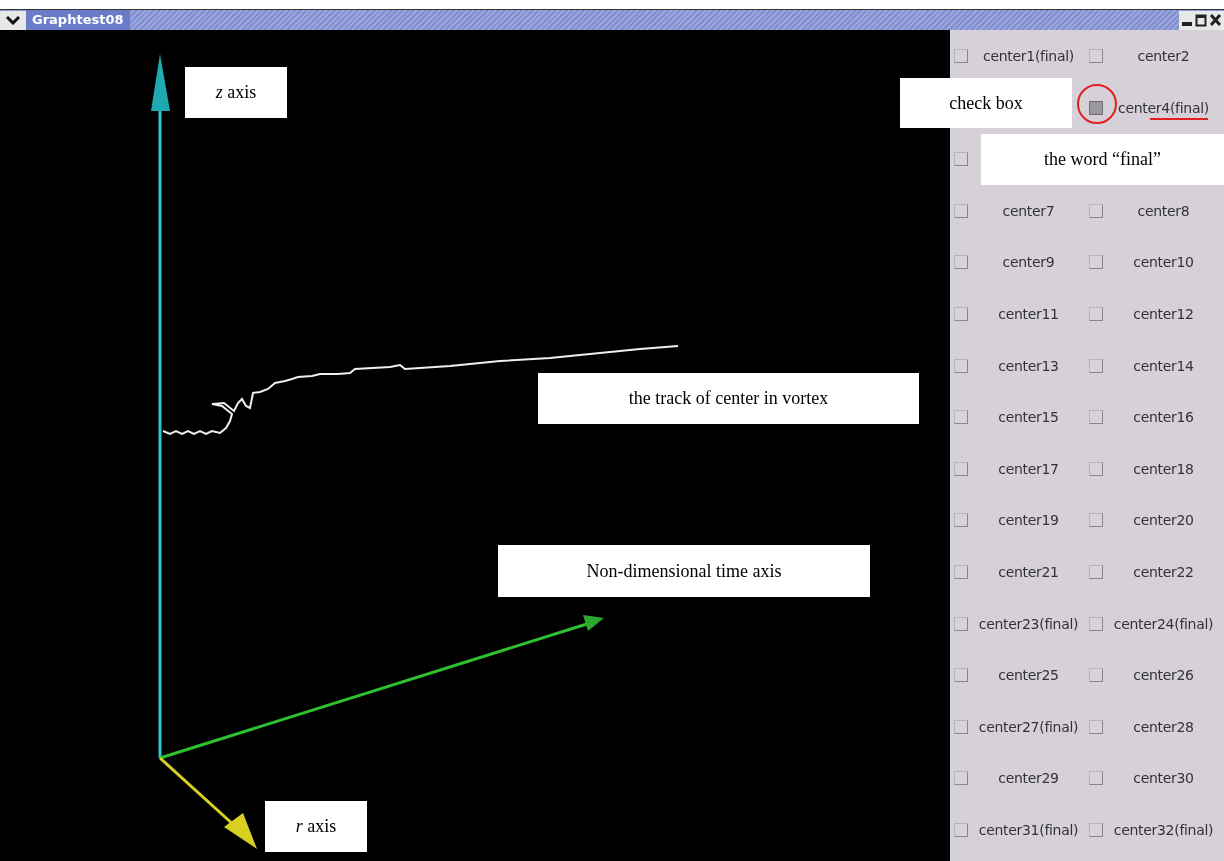 The width and height of the screenshot is (1224, 861). Describe the element at coordinates (1028, 675) in the screenshot. I see `checkbox-label: center25` at that location.